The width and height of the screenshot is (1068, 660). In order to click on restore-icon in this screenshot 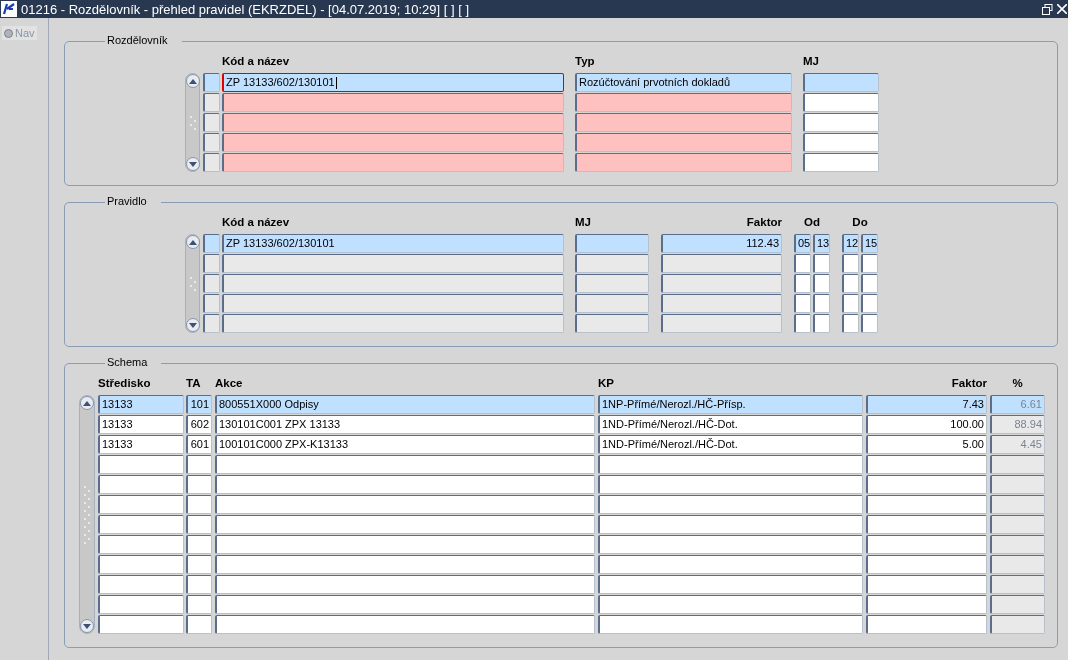, I will do `click(1047, 9)`.